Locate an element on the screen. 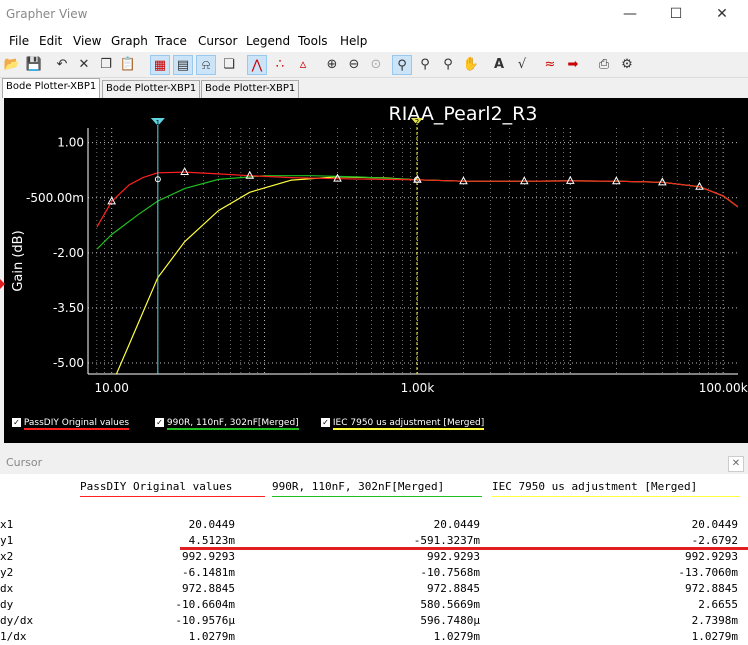 The image size is (748, 645). window-title: Grapher View is located at coordinates (47, 14).